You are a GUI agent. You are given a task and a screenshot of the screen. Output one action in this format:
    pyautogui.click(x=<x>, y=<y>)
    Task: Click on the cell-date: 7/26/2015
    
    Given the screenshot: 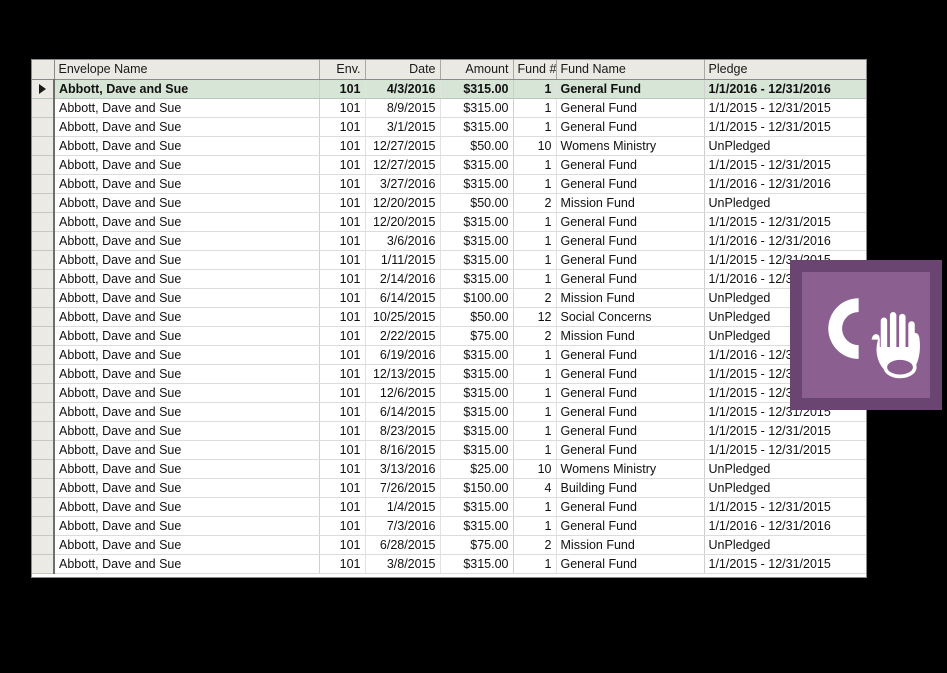 What is the action you would take?
    pyautogui.click(x=403, y=488)
    